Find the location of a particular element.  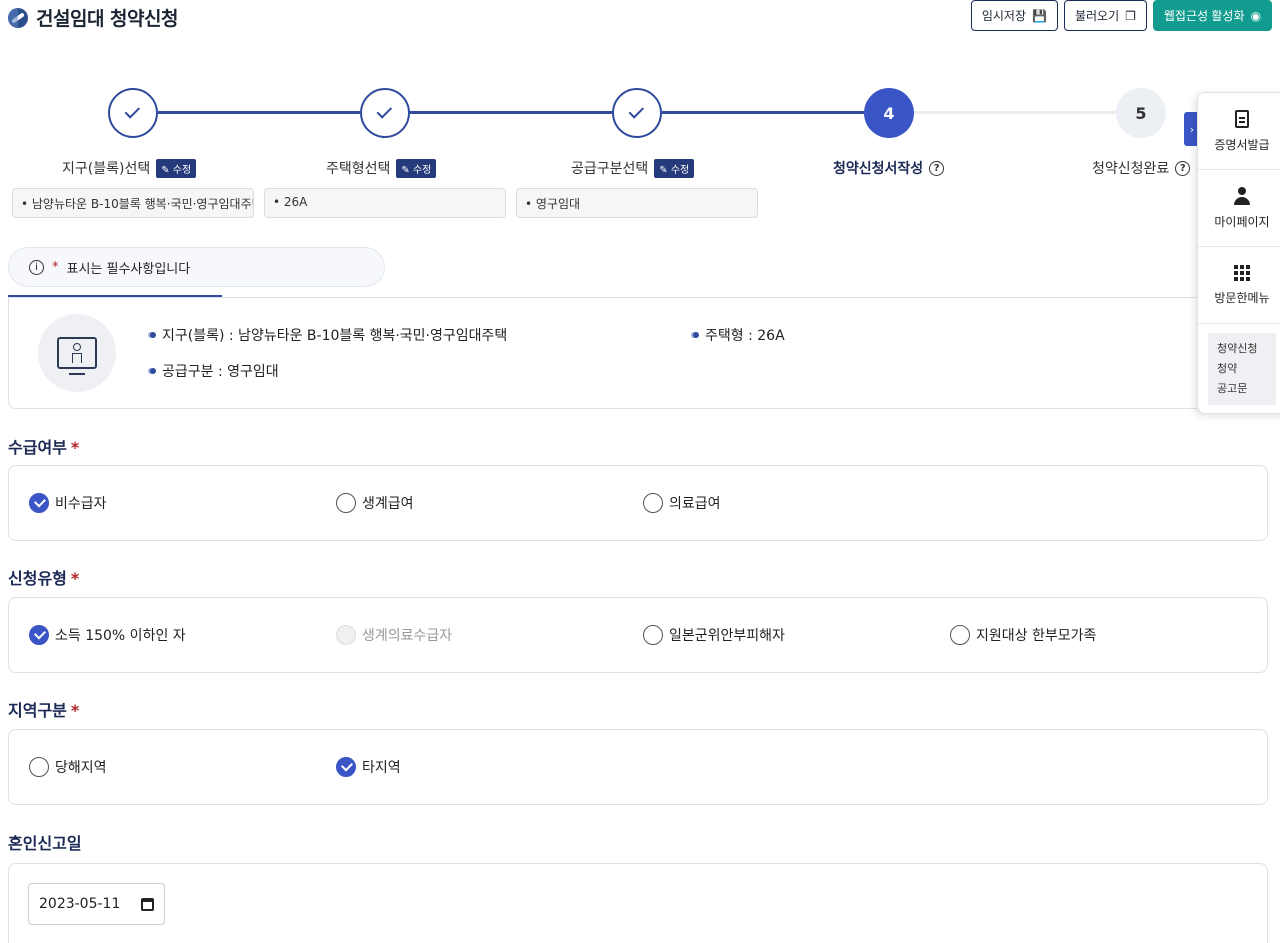

step-5-label: 청약신청완료 ? is located at coordinates (1141, 168).